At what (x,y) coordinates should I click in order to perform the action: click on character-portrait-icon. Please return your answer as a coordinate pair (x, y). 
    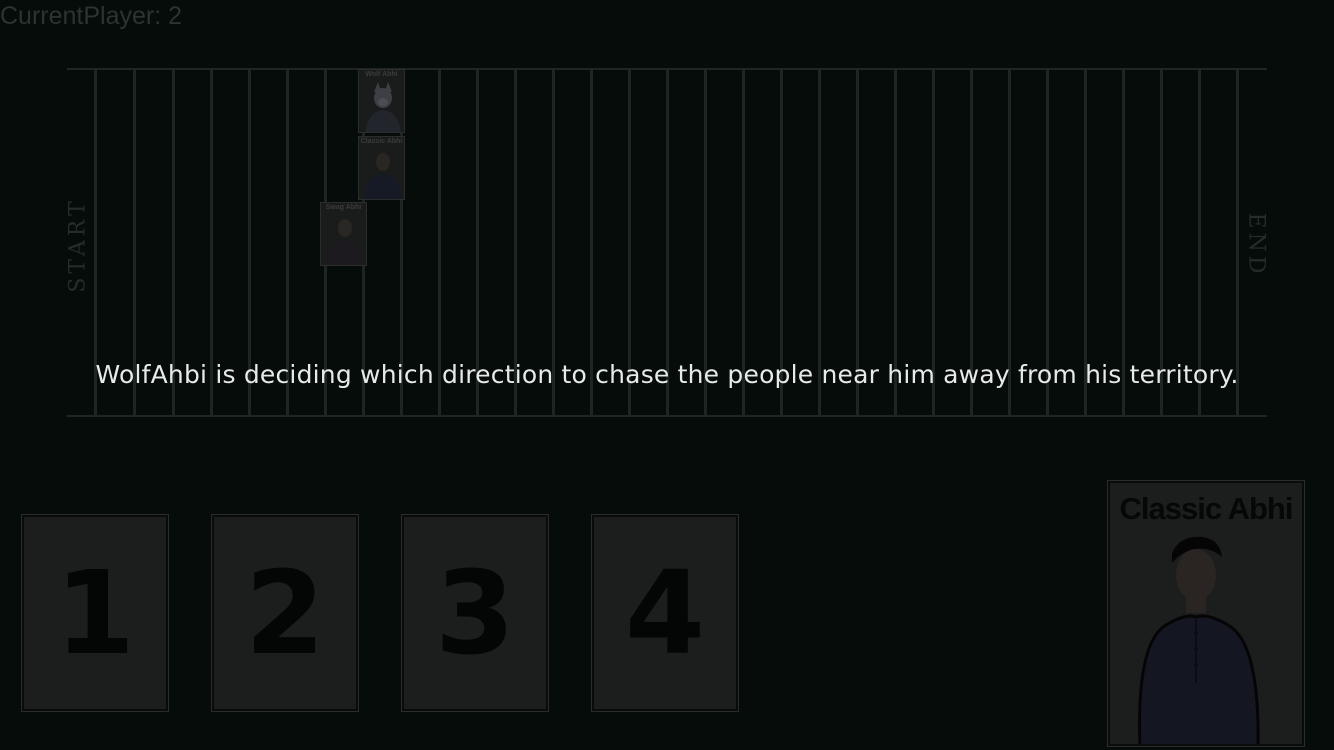
    Looking at the image, I should click on (1199, 640).